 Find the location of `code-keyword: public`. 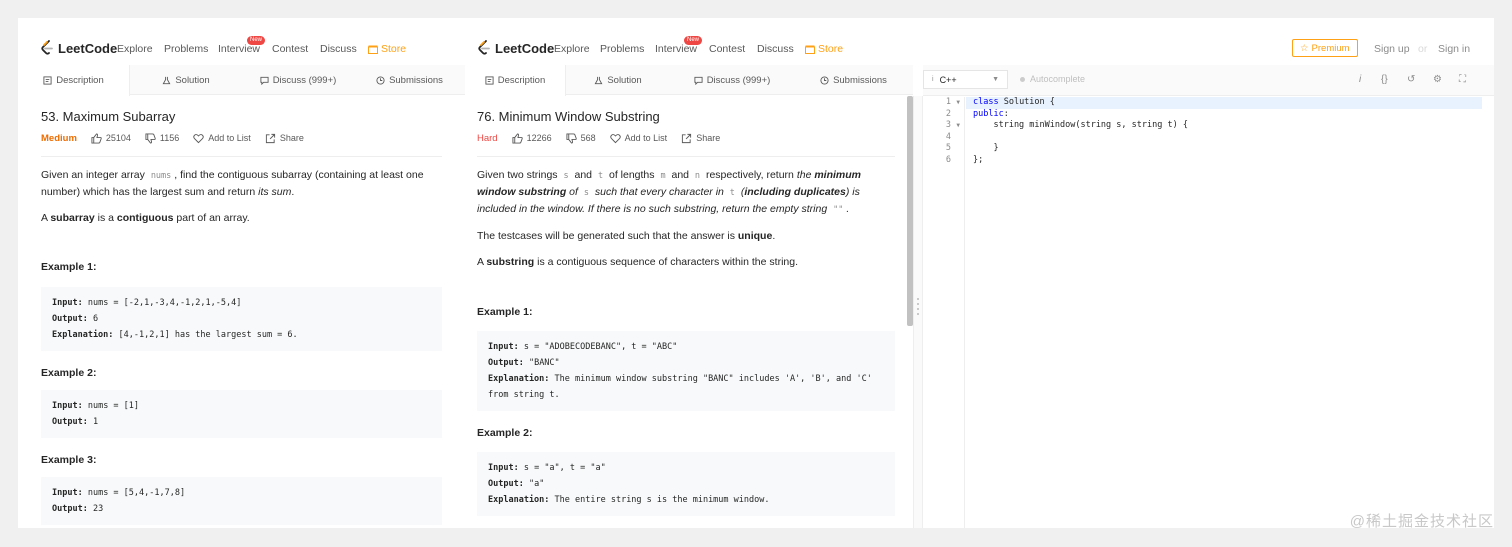

code-keyword: public is located at coordinates (988, 113).